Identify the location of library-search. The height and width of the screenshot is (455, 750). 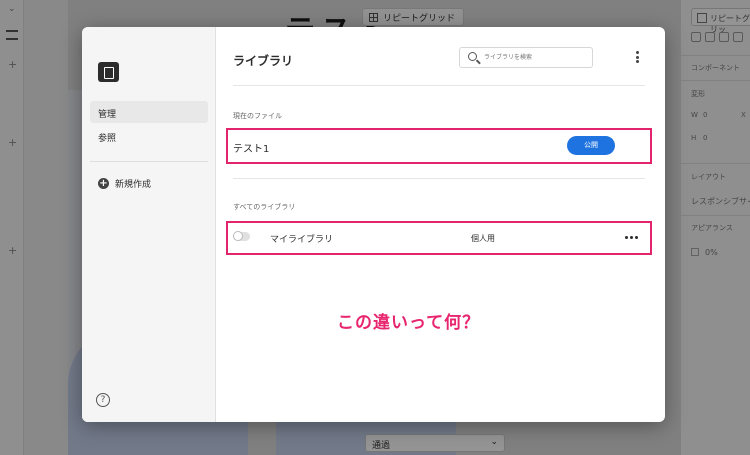
(526, 57).